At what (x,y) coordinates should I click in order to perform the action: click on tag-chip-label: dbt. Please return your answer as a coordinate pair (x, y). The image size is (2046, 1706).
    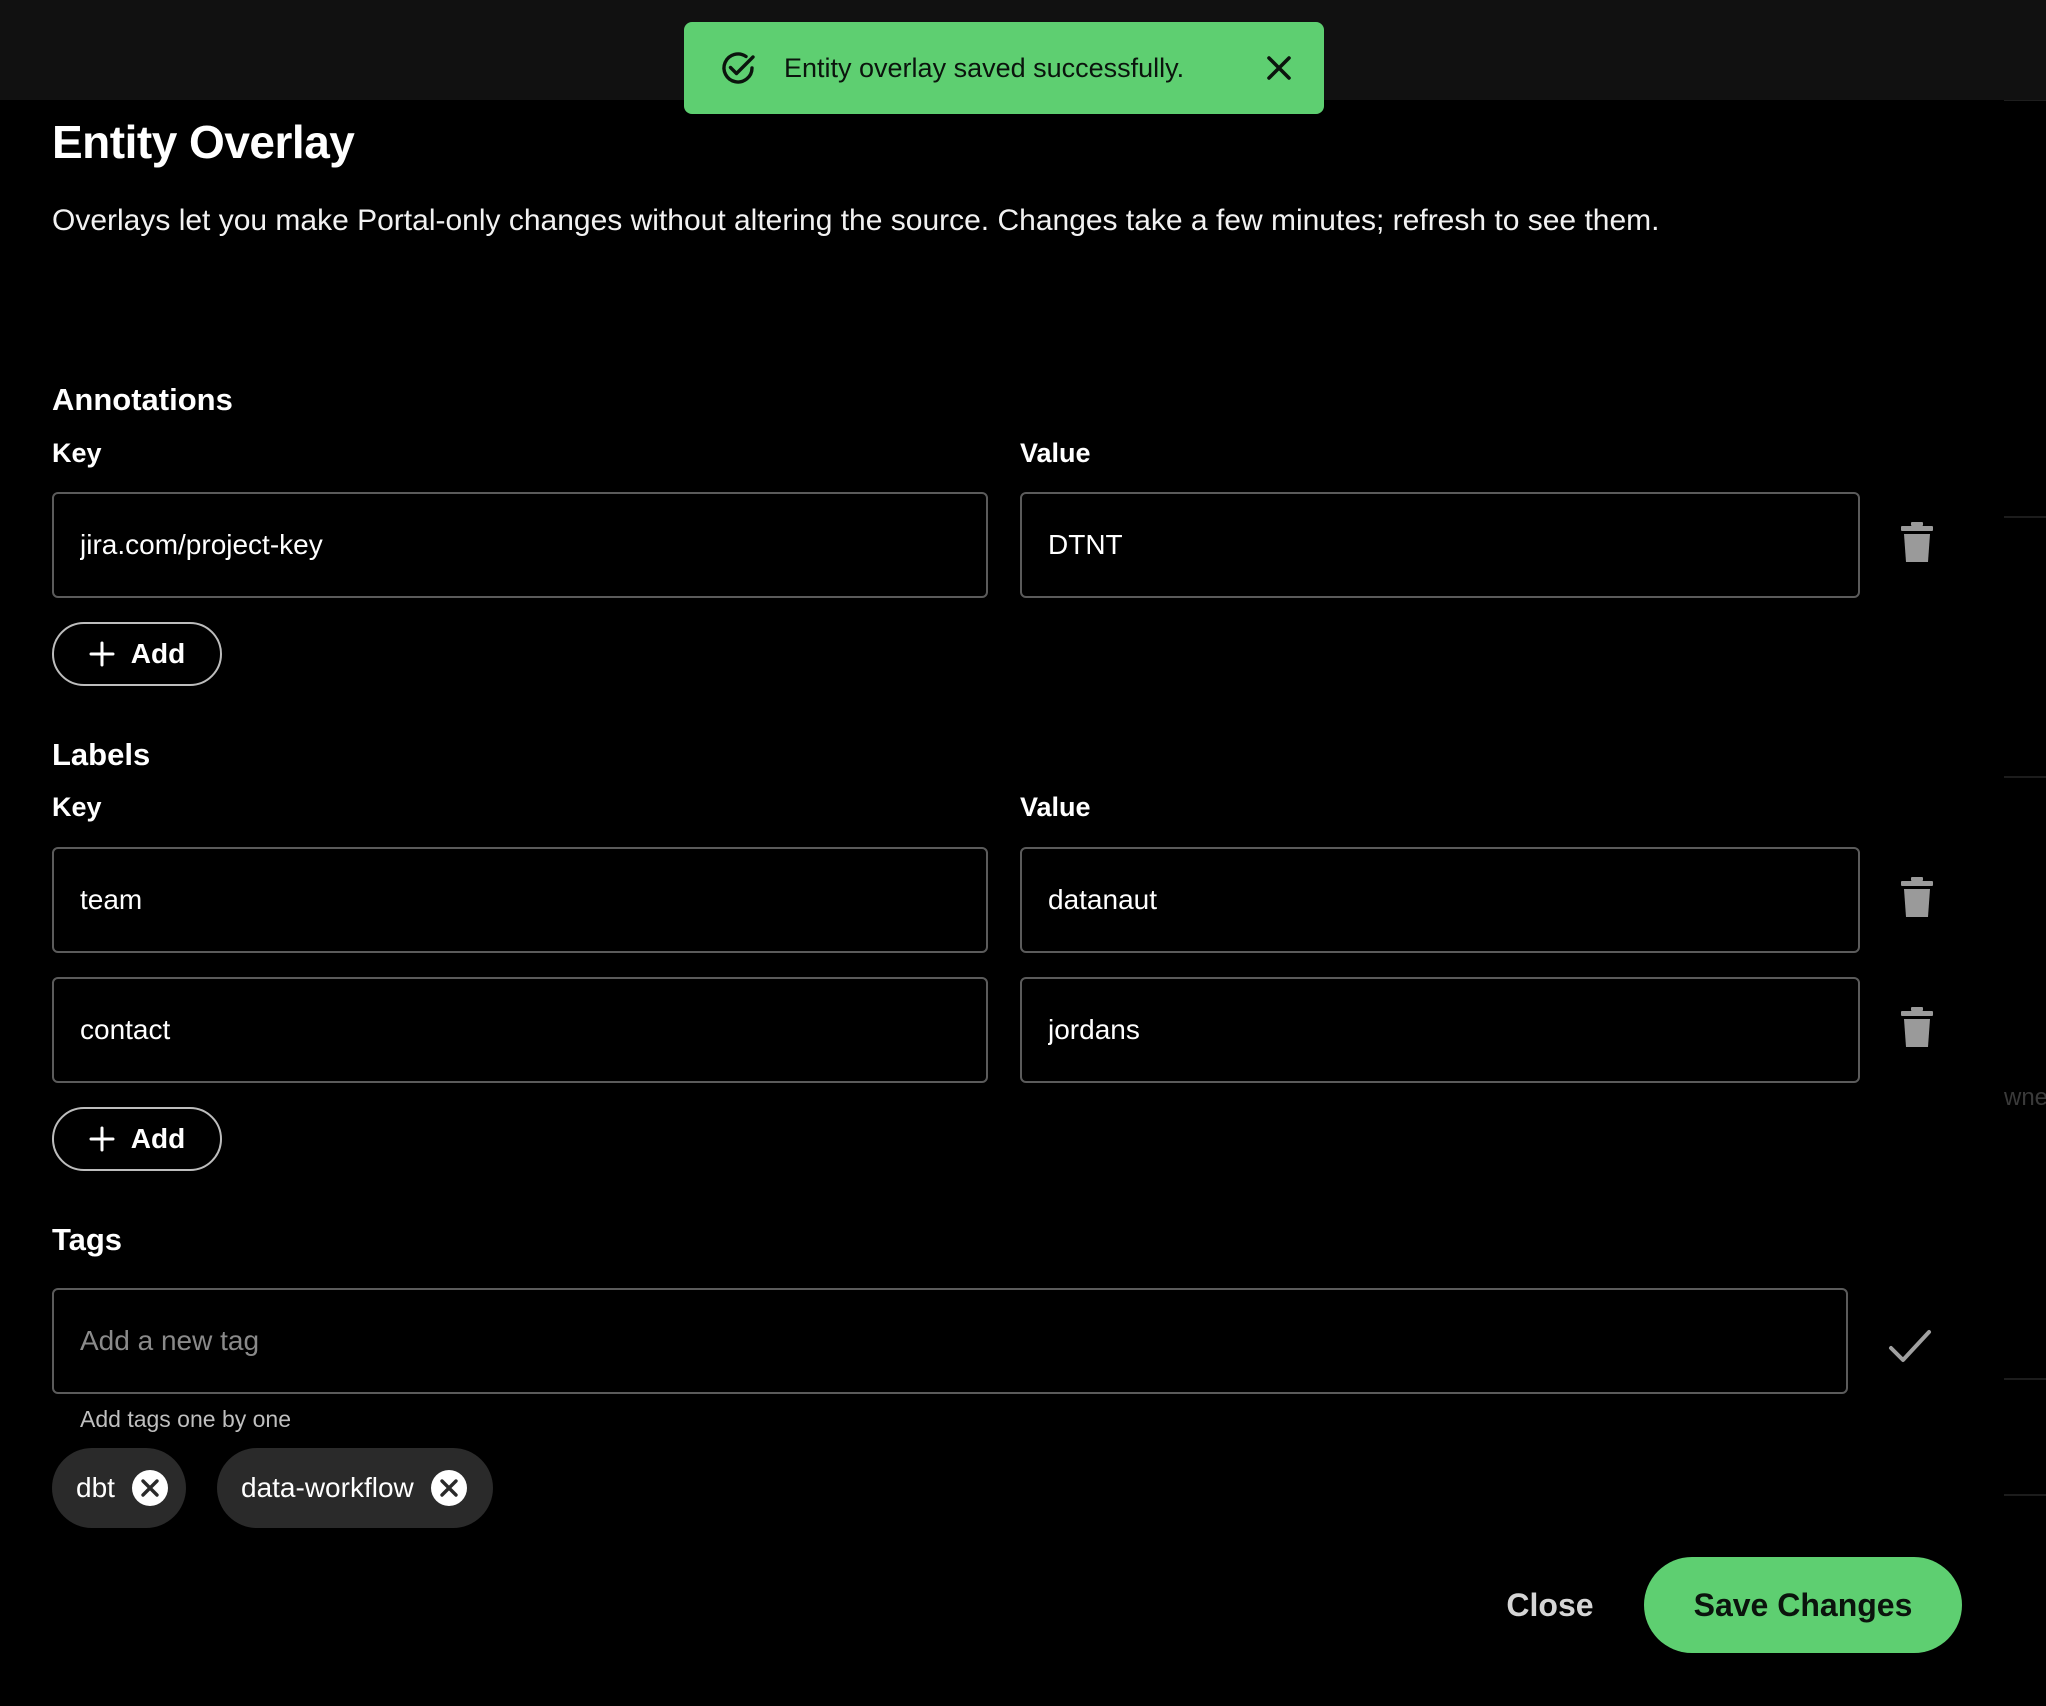
    Looking at the image, I should click on (95, 1487).